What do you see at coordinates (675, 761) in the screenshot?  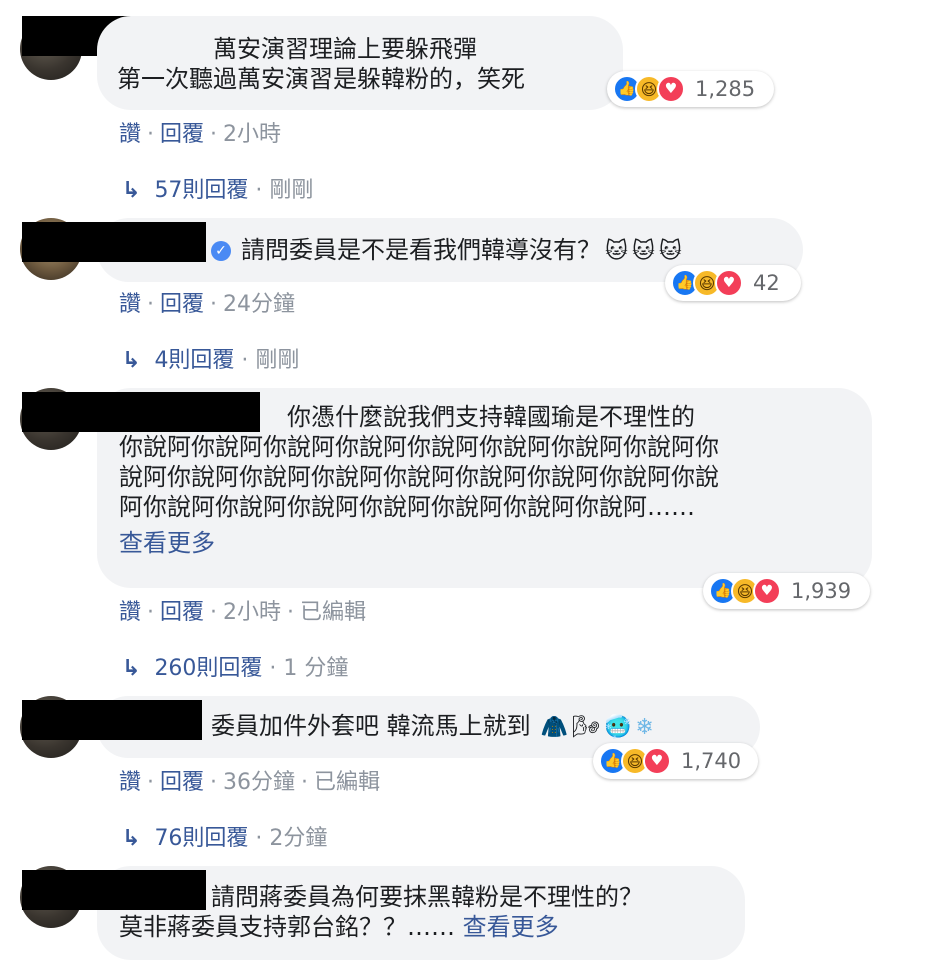 I see `reactions-summary: 👍 😆 ♥ 1,740` at bounding box center [675, 761].